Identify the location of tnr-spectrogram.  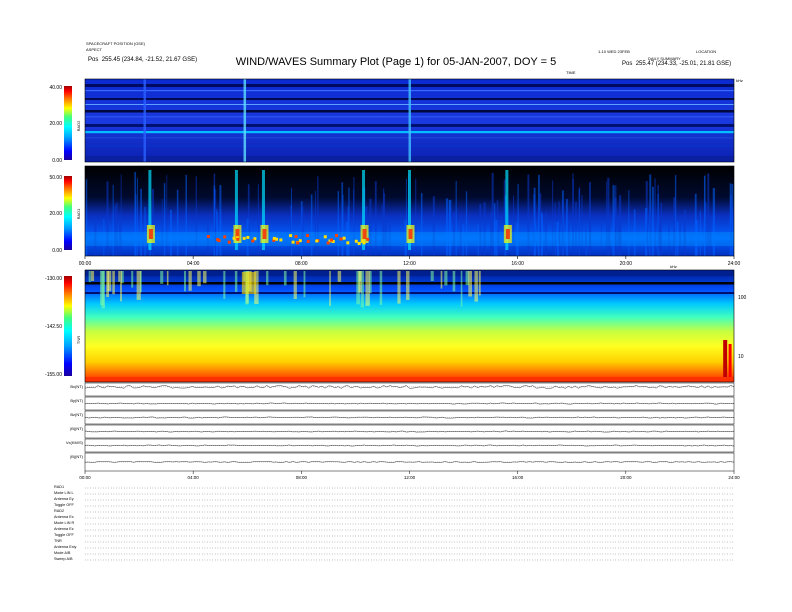
(409, 326).